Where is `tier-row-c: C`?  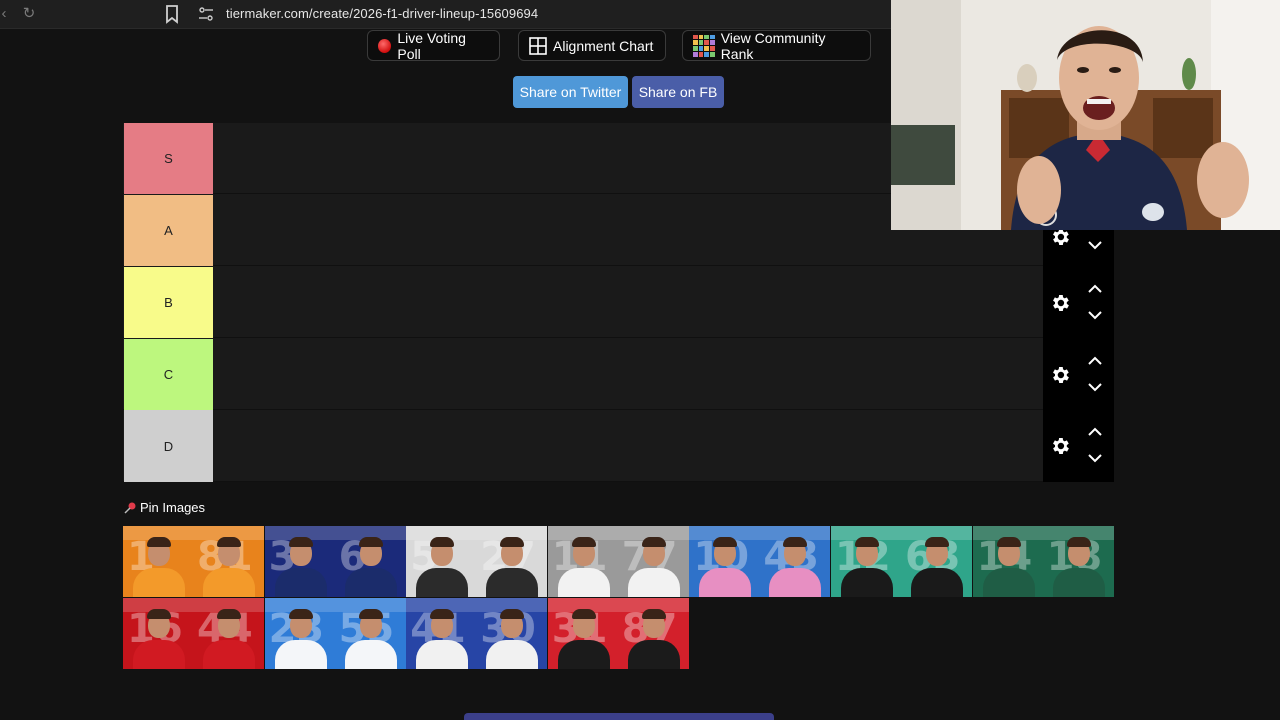 tier-row-c: C is located at coordinates (583, 374).